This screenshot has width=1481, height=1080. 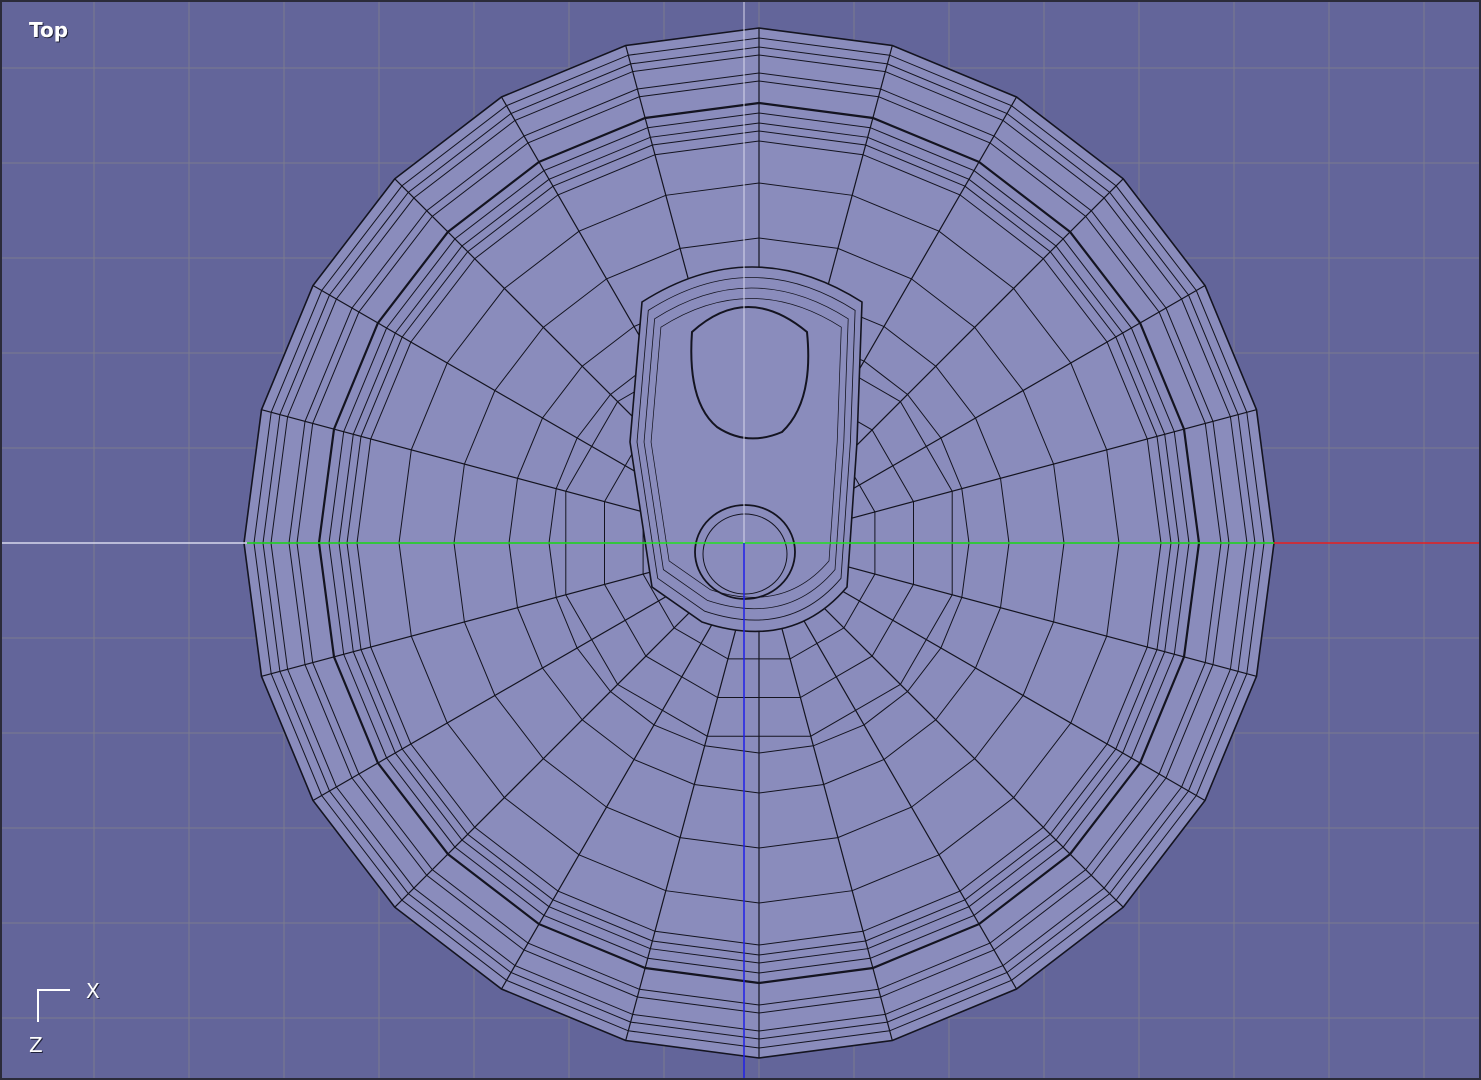 I want to click on viewport-title: Top, so click(x=48, y=30).